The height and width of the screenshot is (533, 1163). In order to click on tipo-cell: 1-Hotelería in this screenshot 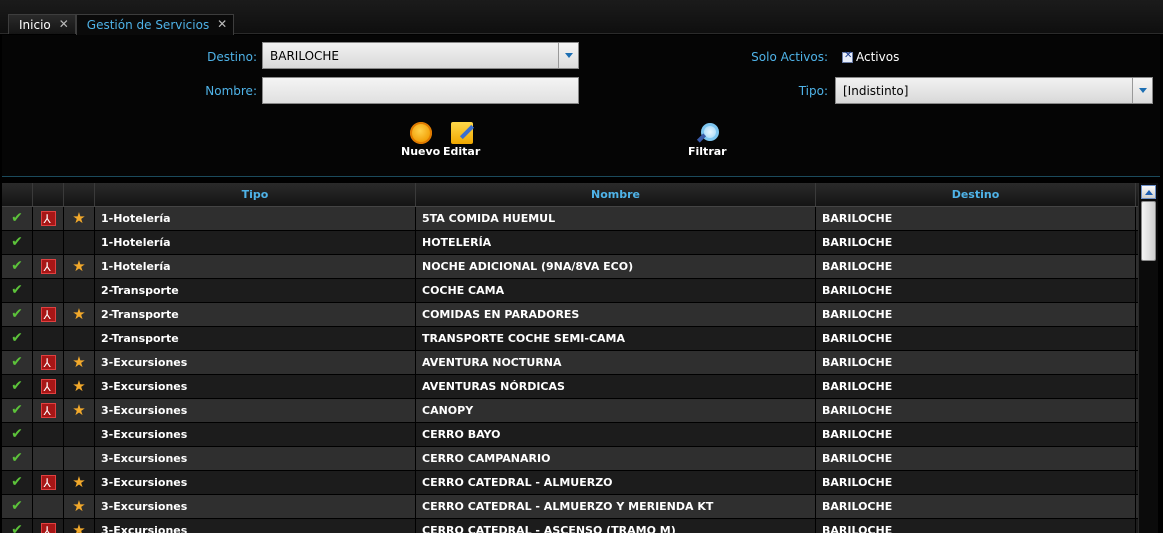, I will do `click(255, 218)`.